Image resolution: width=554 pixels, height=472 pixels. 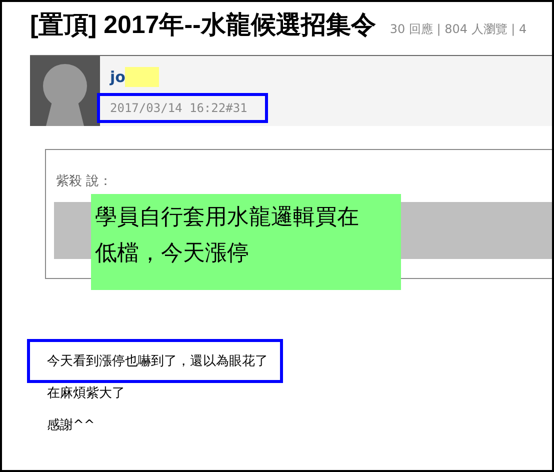 I want to click on post-timestamp: 2017/03/14 16:22#31, so click(x=182, y=108).